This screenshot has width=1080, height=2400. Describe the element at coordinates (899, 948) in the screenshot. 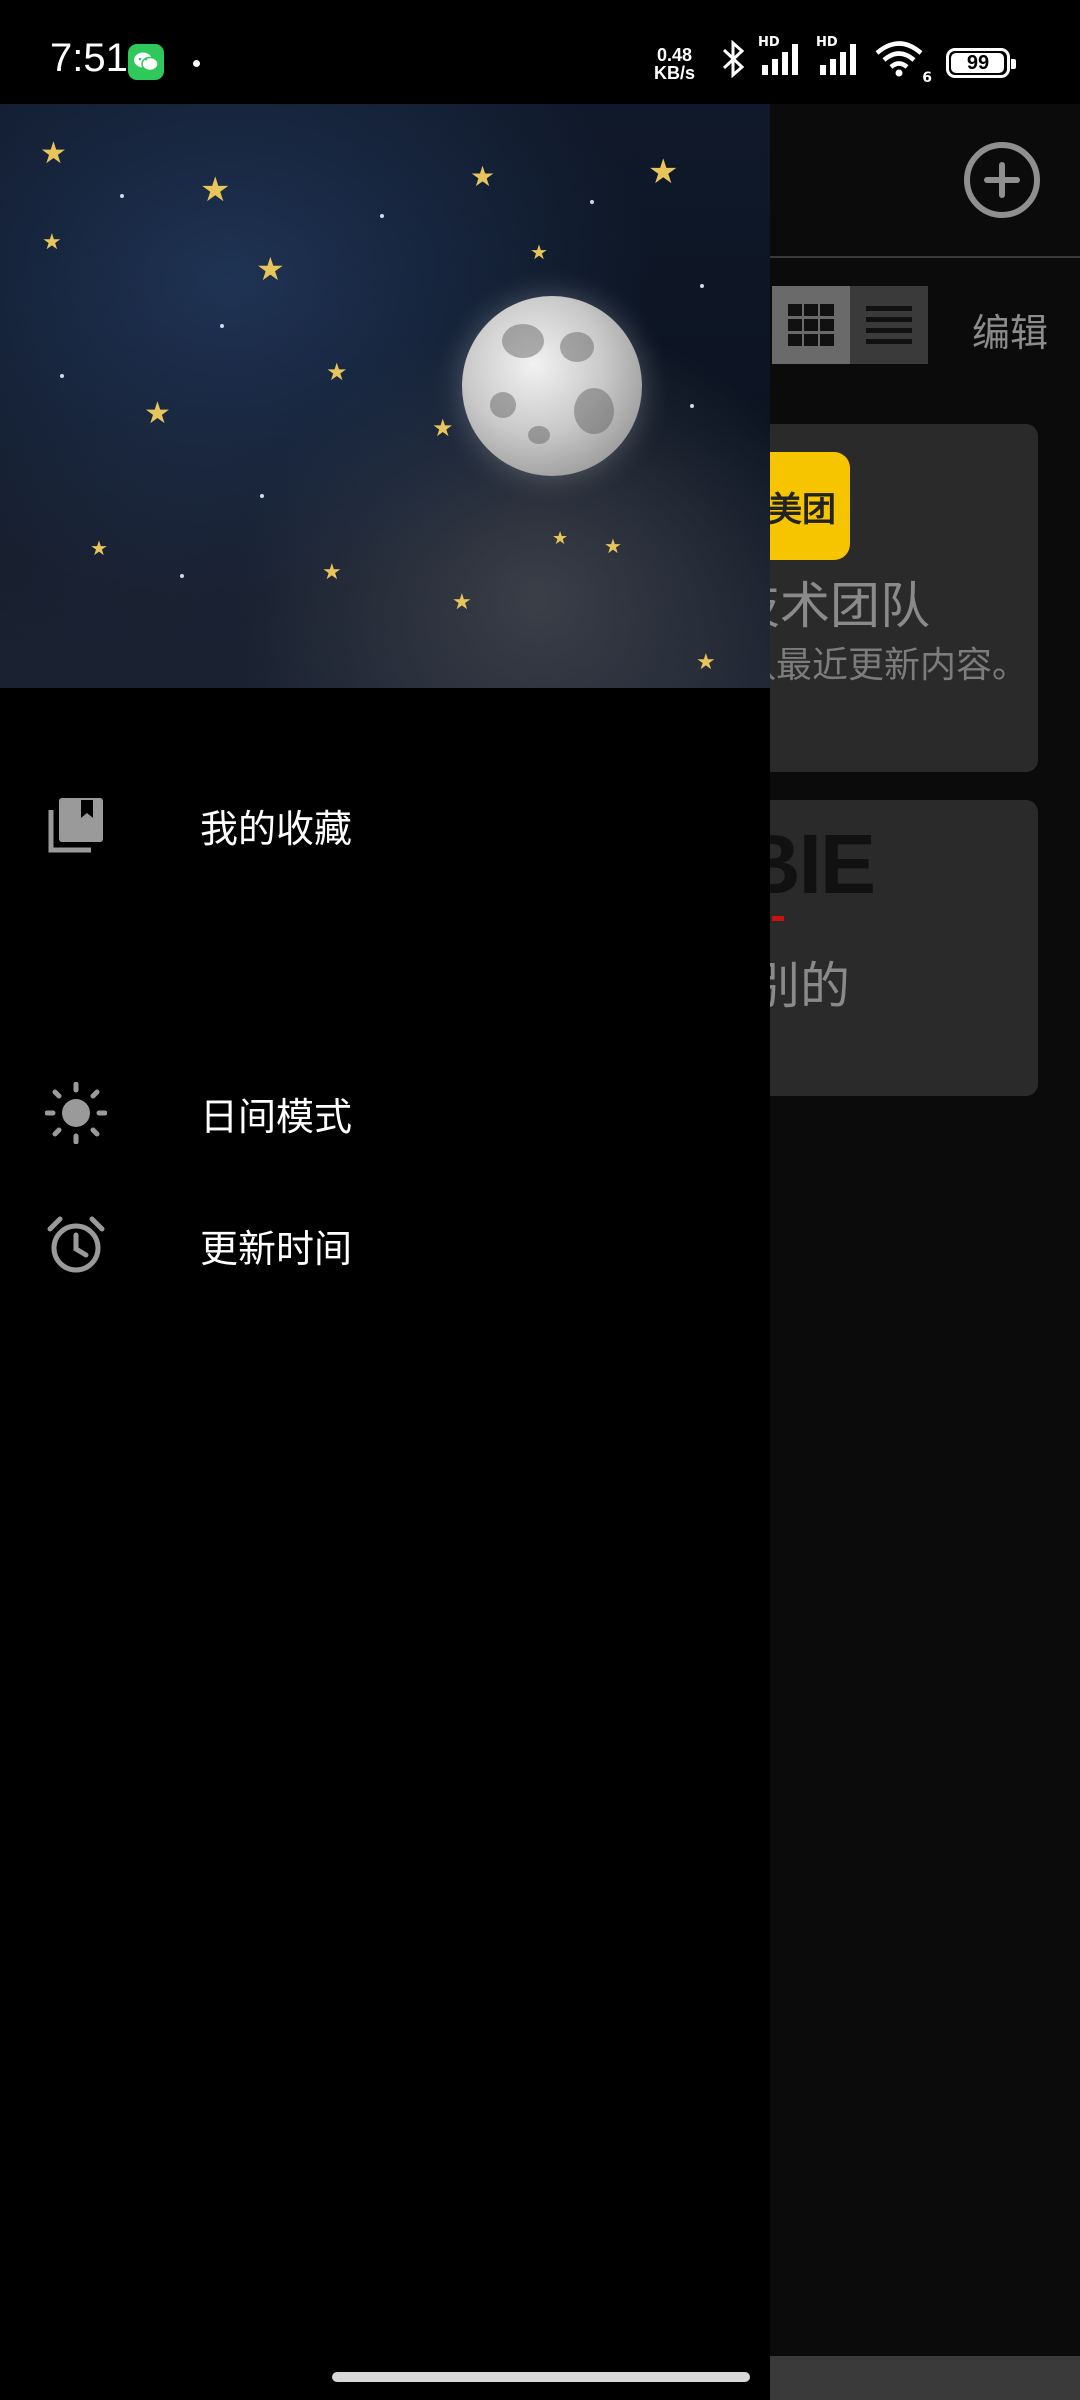

I see `subscription-card: BIE 别的` at that location.